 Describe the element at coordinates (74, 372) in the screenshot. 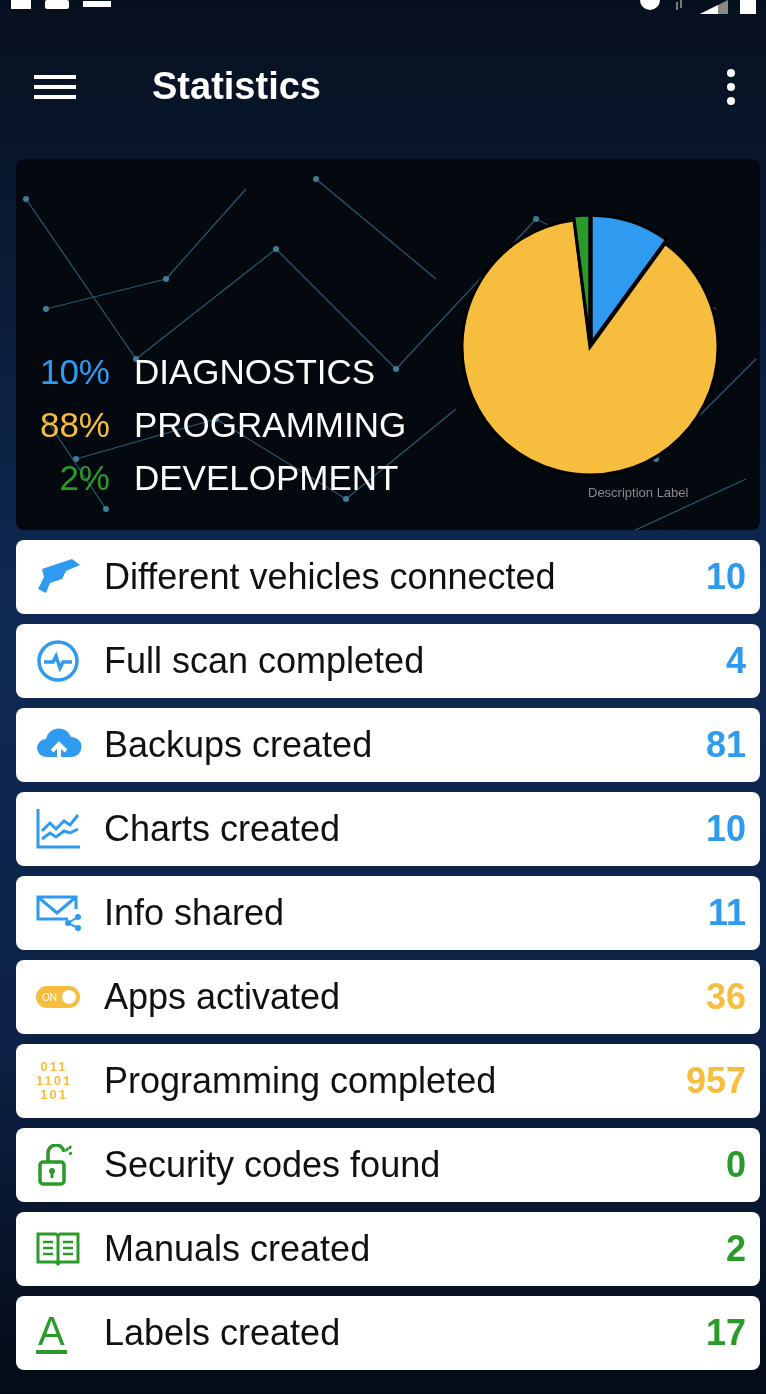

I see `legend-percent: 10%` at that location.